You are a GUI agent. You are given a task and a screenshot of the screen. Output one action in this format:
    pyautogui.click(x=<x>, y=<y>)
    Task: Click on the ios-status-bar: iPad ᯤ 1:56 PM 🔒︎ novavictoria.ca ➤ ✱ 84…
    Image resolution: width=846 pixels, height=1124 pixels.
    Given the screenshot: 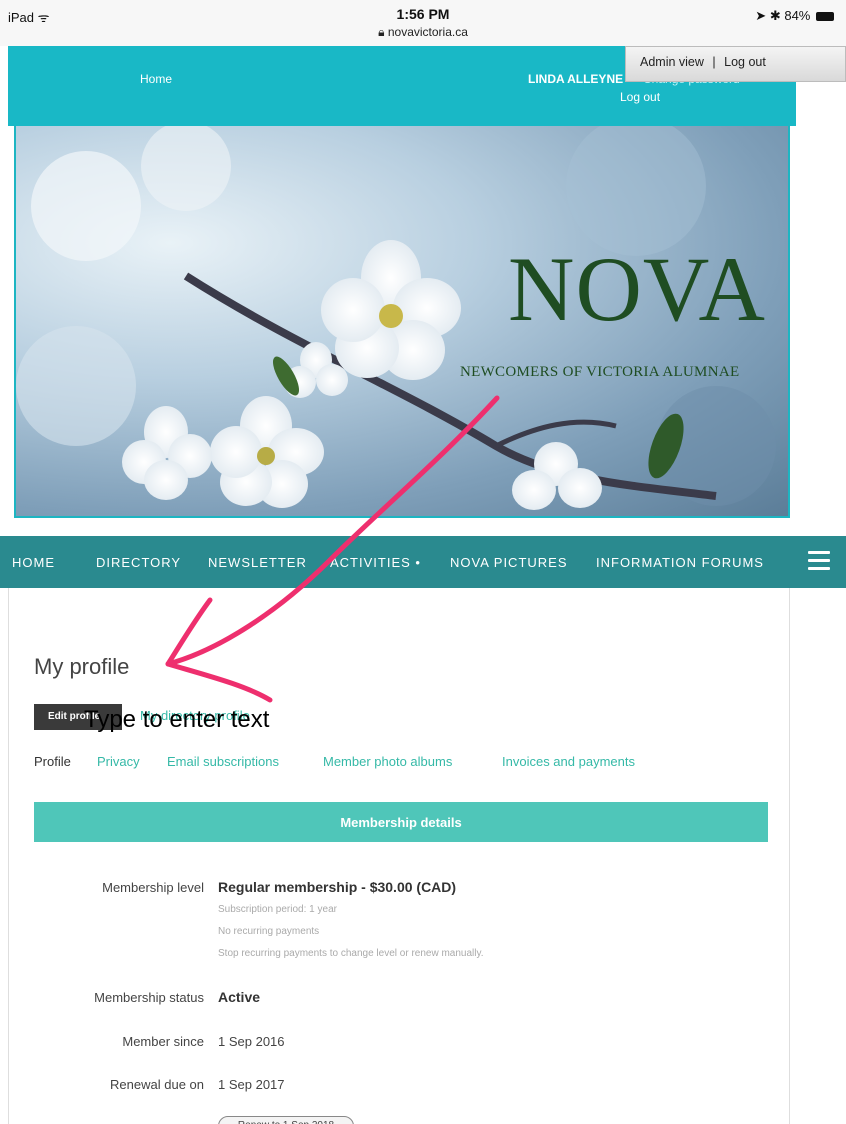 What is the action you would take?
    pyautogui.click(x=423, y=23)
    